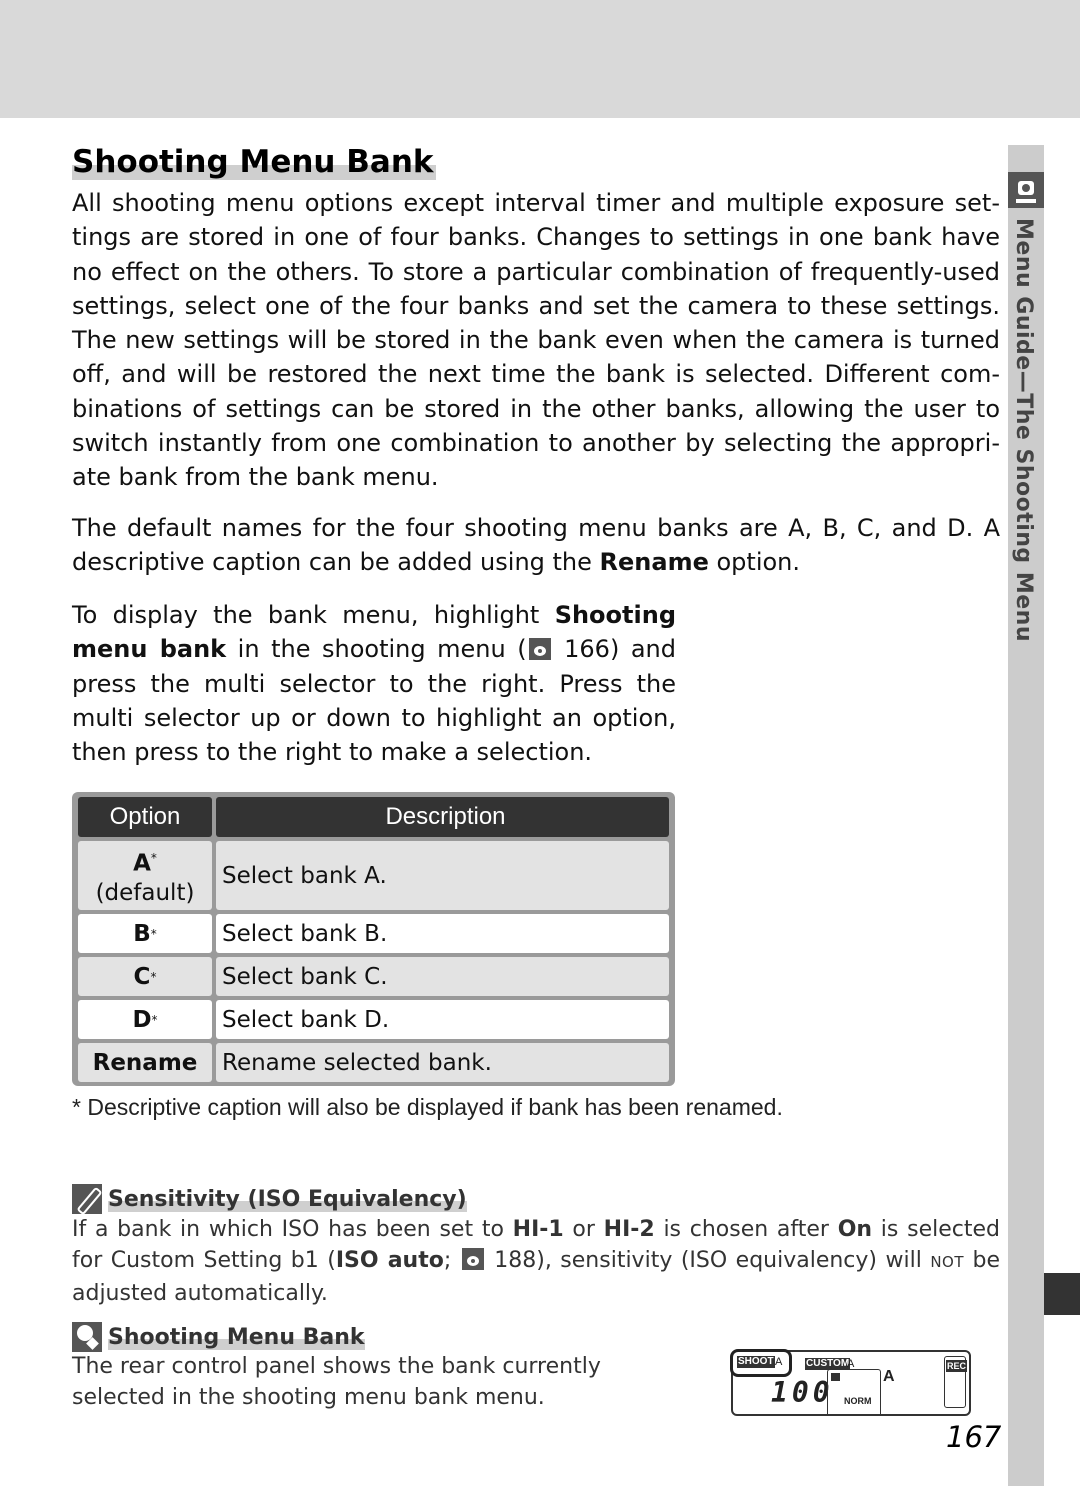 The width and height of the screenshot is (1080, 1486). I want to click on header-description: Description, so click(442, 817).